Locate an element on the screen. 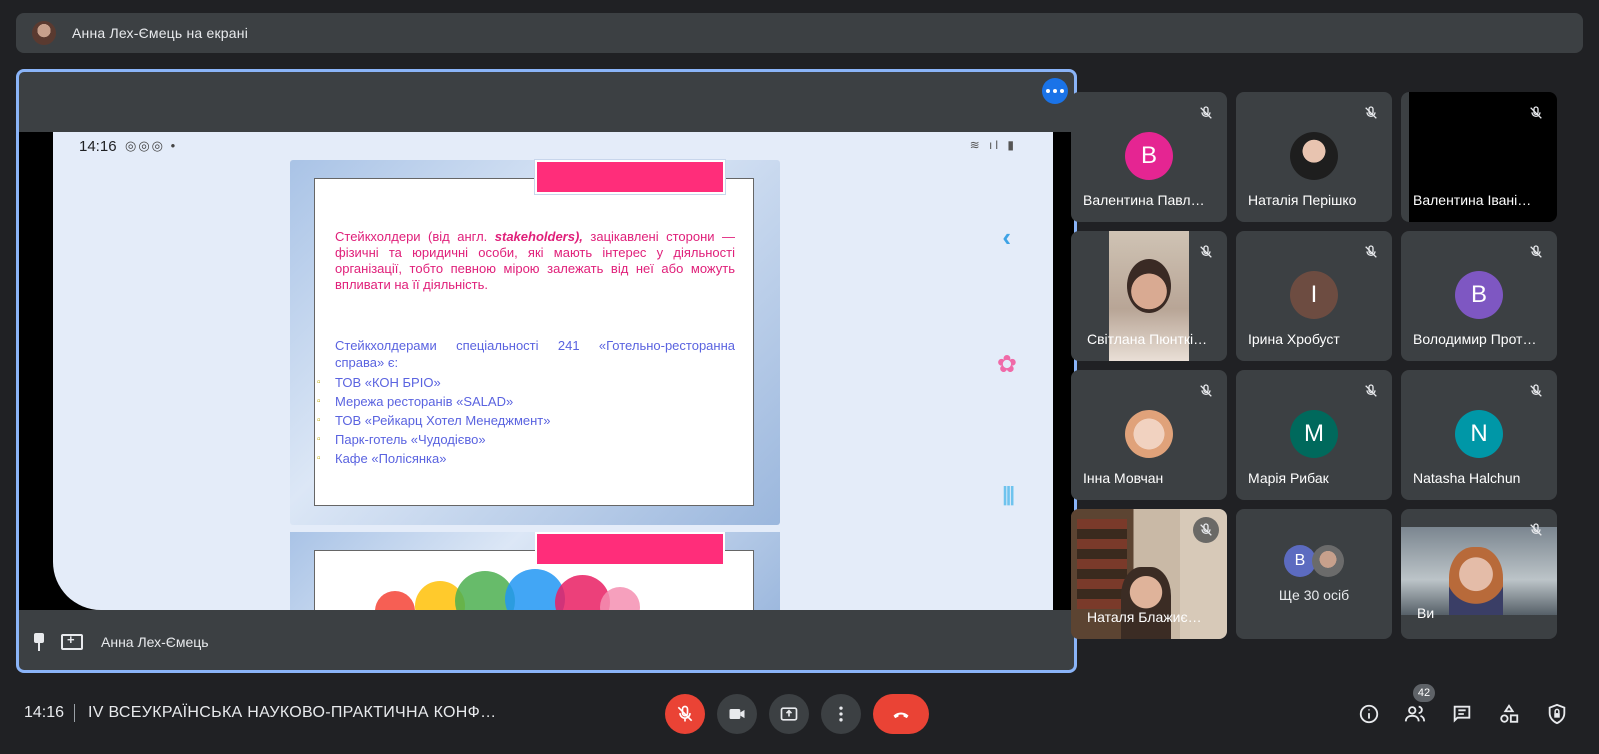  people-icon is located at coordinates (1415, 713).